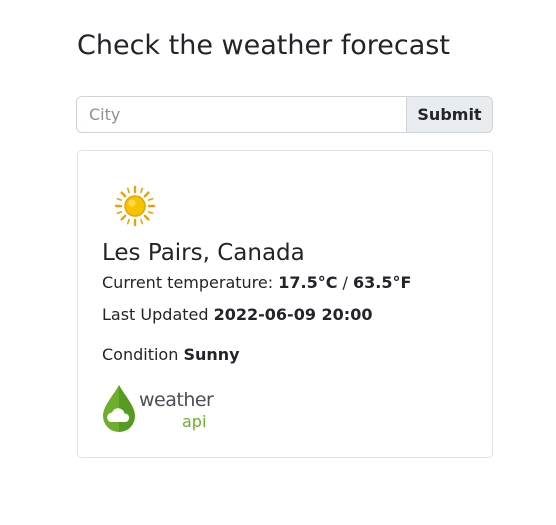  Describe the element at coordinates (190, 282) in the screenshot. I see `temperature-label: Current temperature:` at that location.